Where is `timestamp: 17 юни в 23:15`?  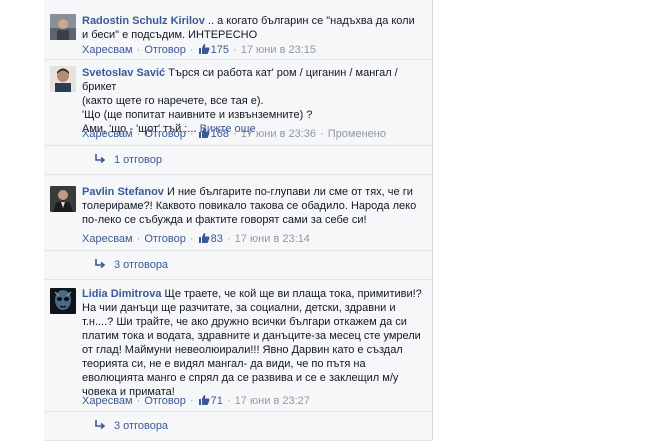
timestamp: 17 юни в 23:15 is located at coordinates (278, 50).